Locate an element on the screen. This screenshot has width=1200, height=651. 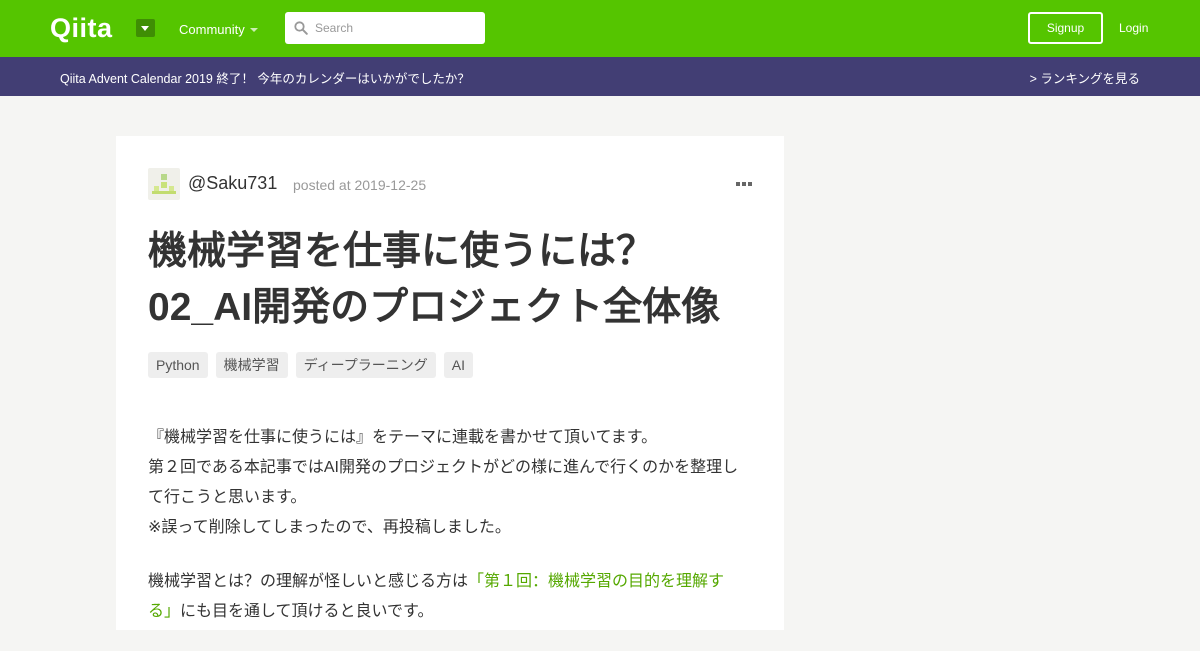
tag-machine-learning: 機械学習 is located at coordinates (251, 365).